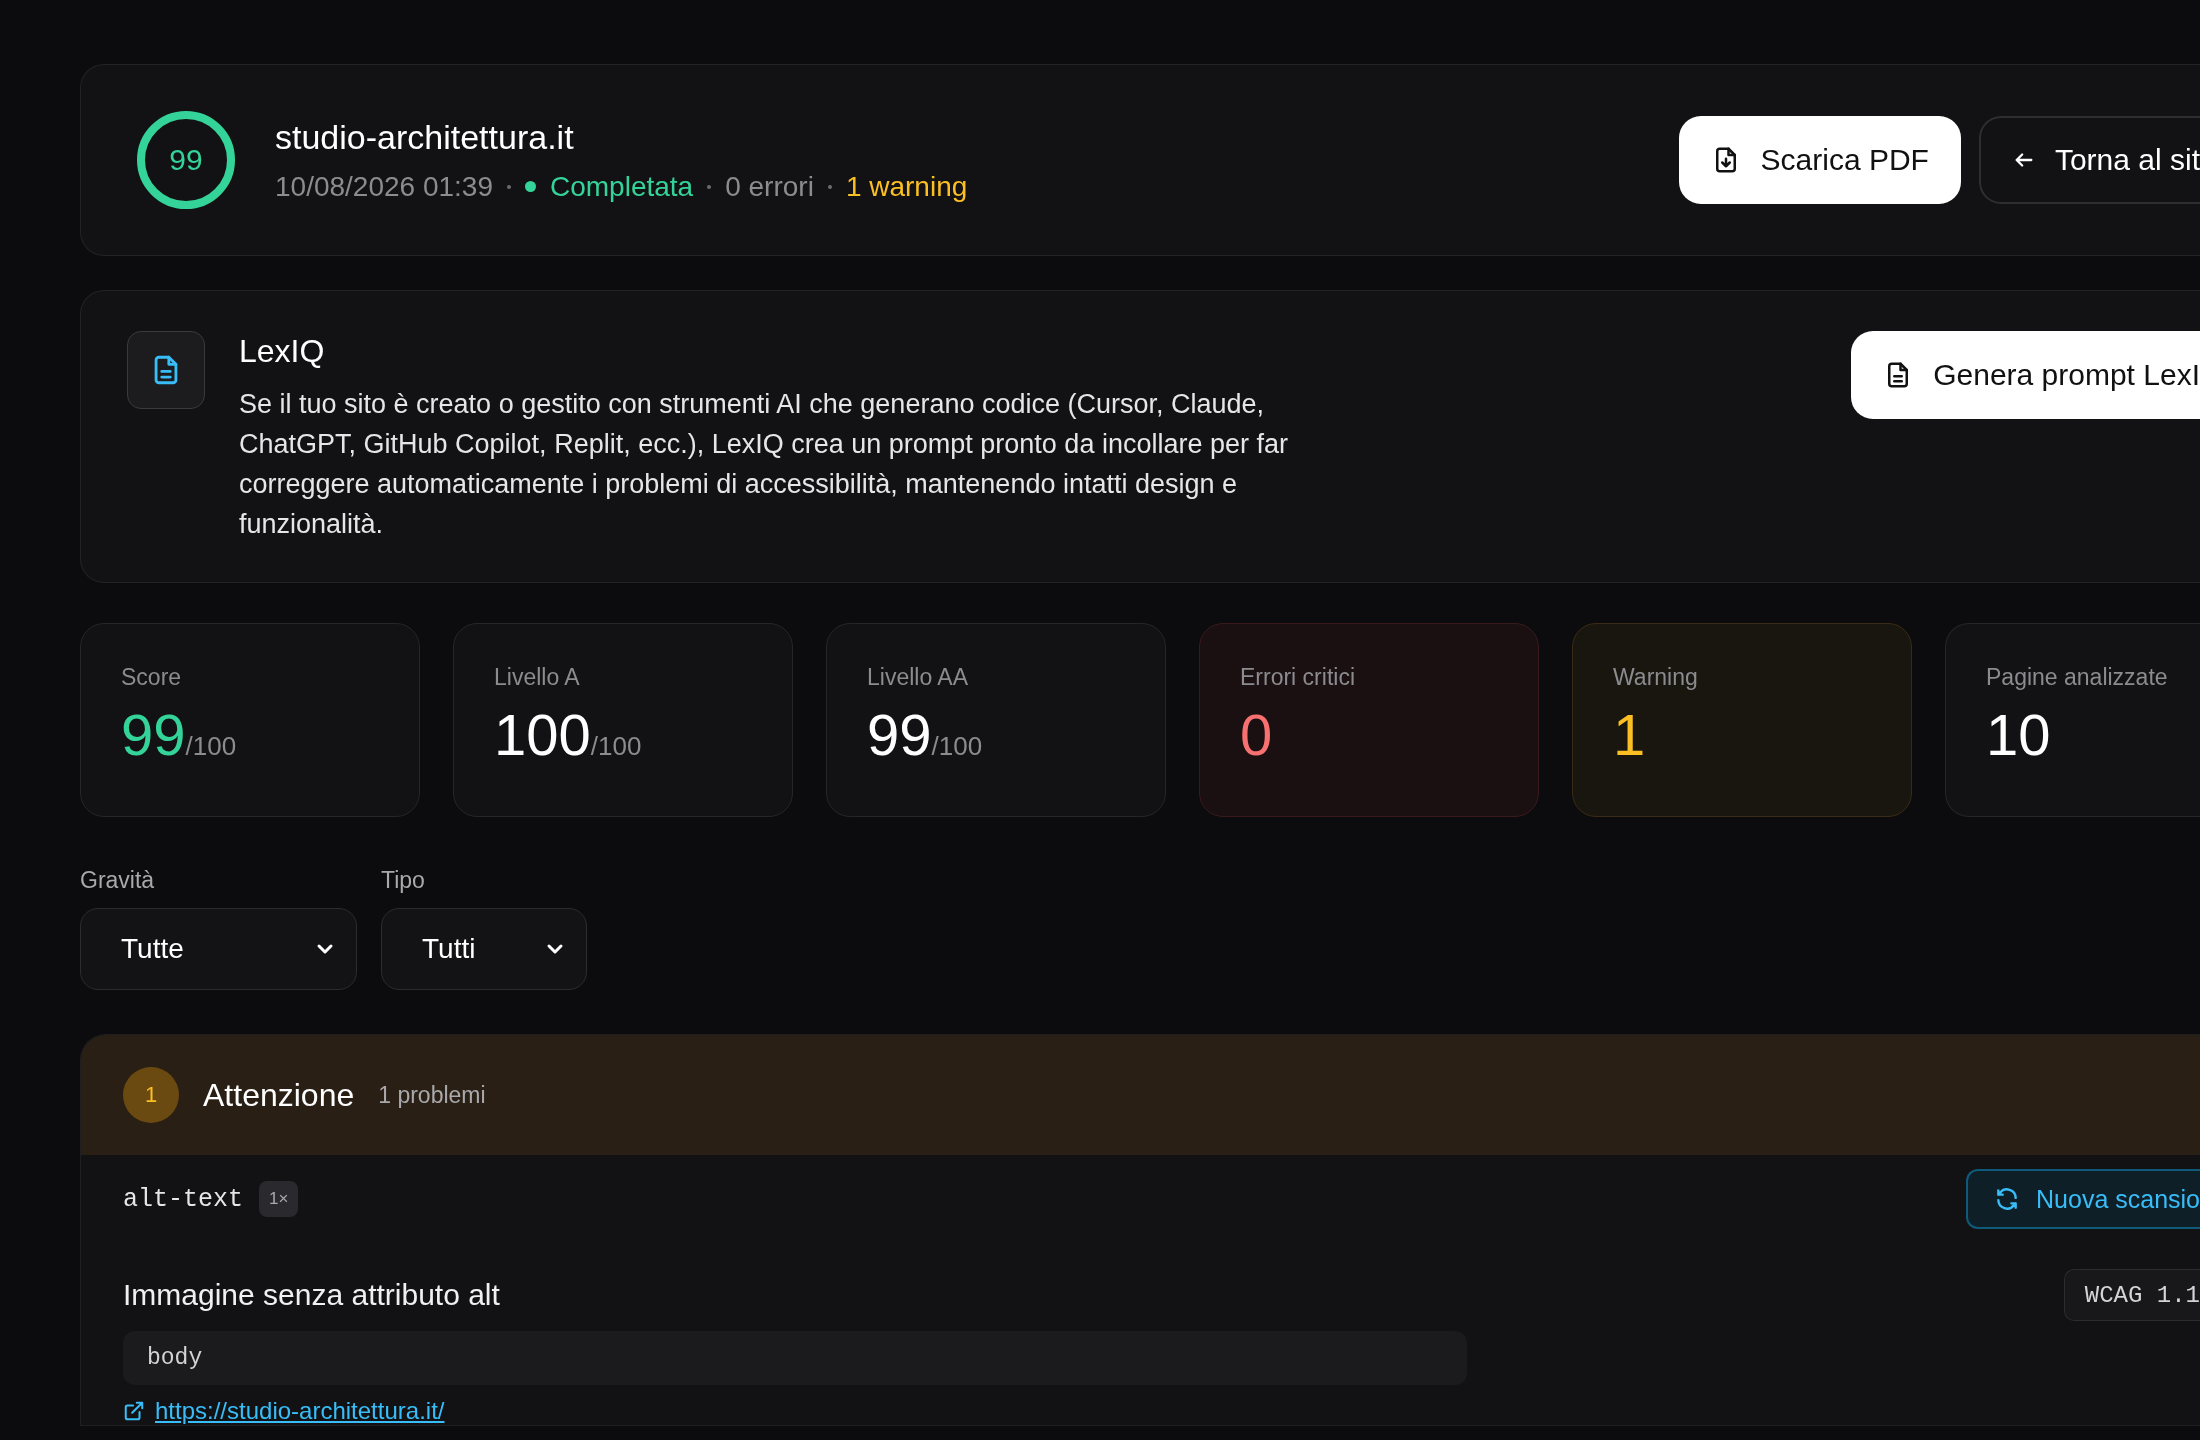 The width and height of the screenshot is (2200, 1440). Describe the element at coordinates (2025, 375) in the screenshot. I see `generate-prompt-button: Genera prompt LexI` at that location.